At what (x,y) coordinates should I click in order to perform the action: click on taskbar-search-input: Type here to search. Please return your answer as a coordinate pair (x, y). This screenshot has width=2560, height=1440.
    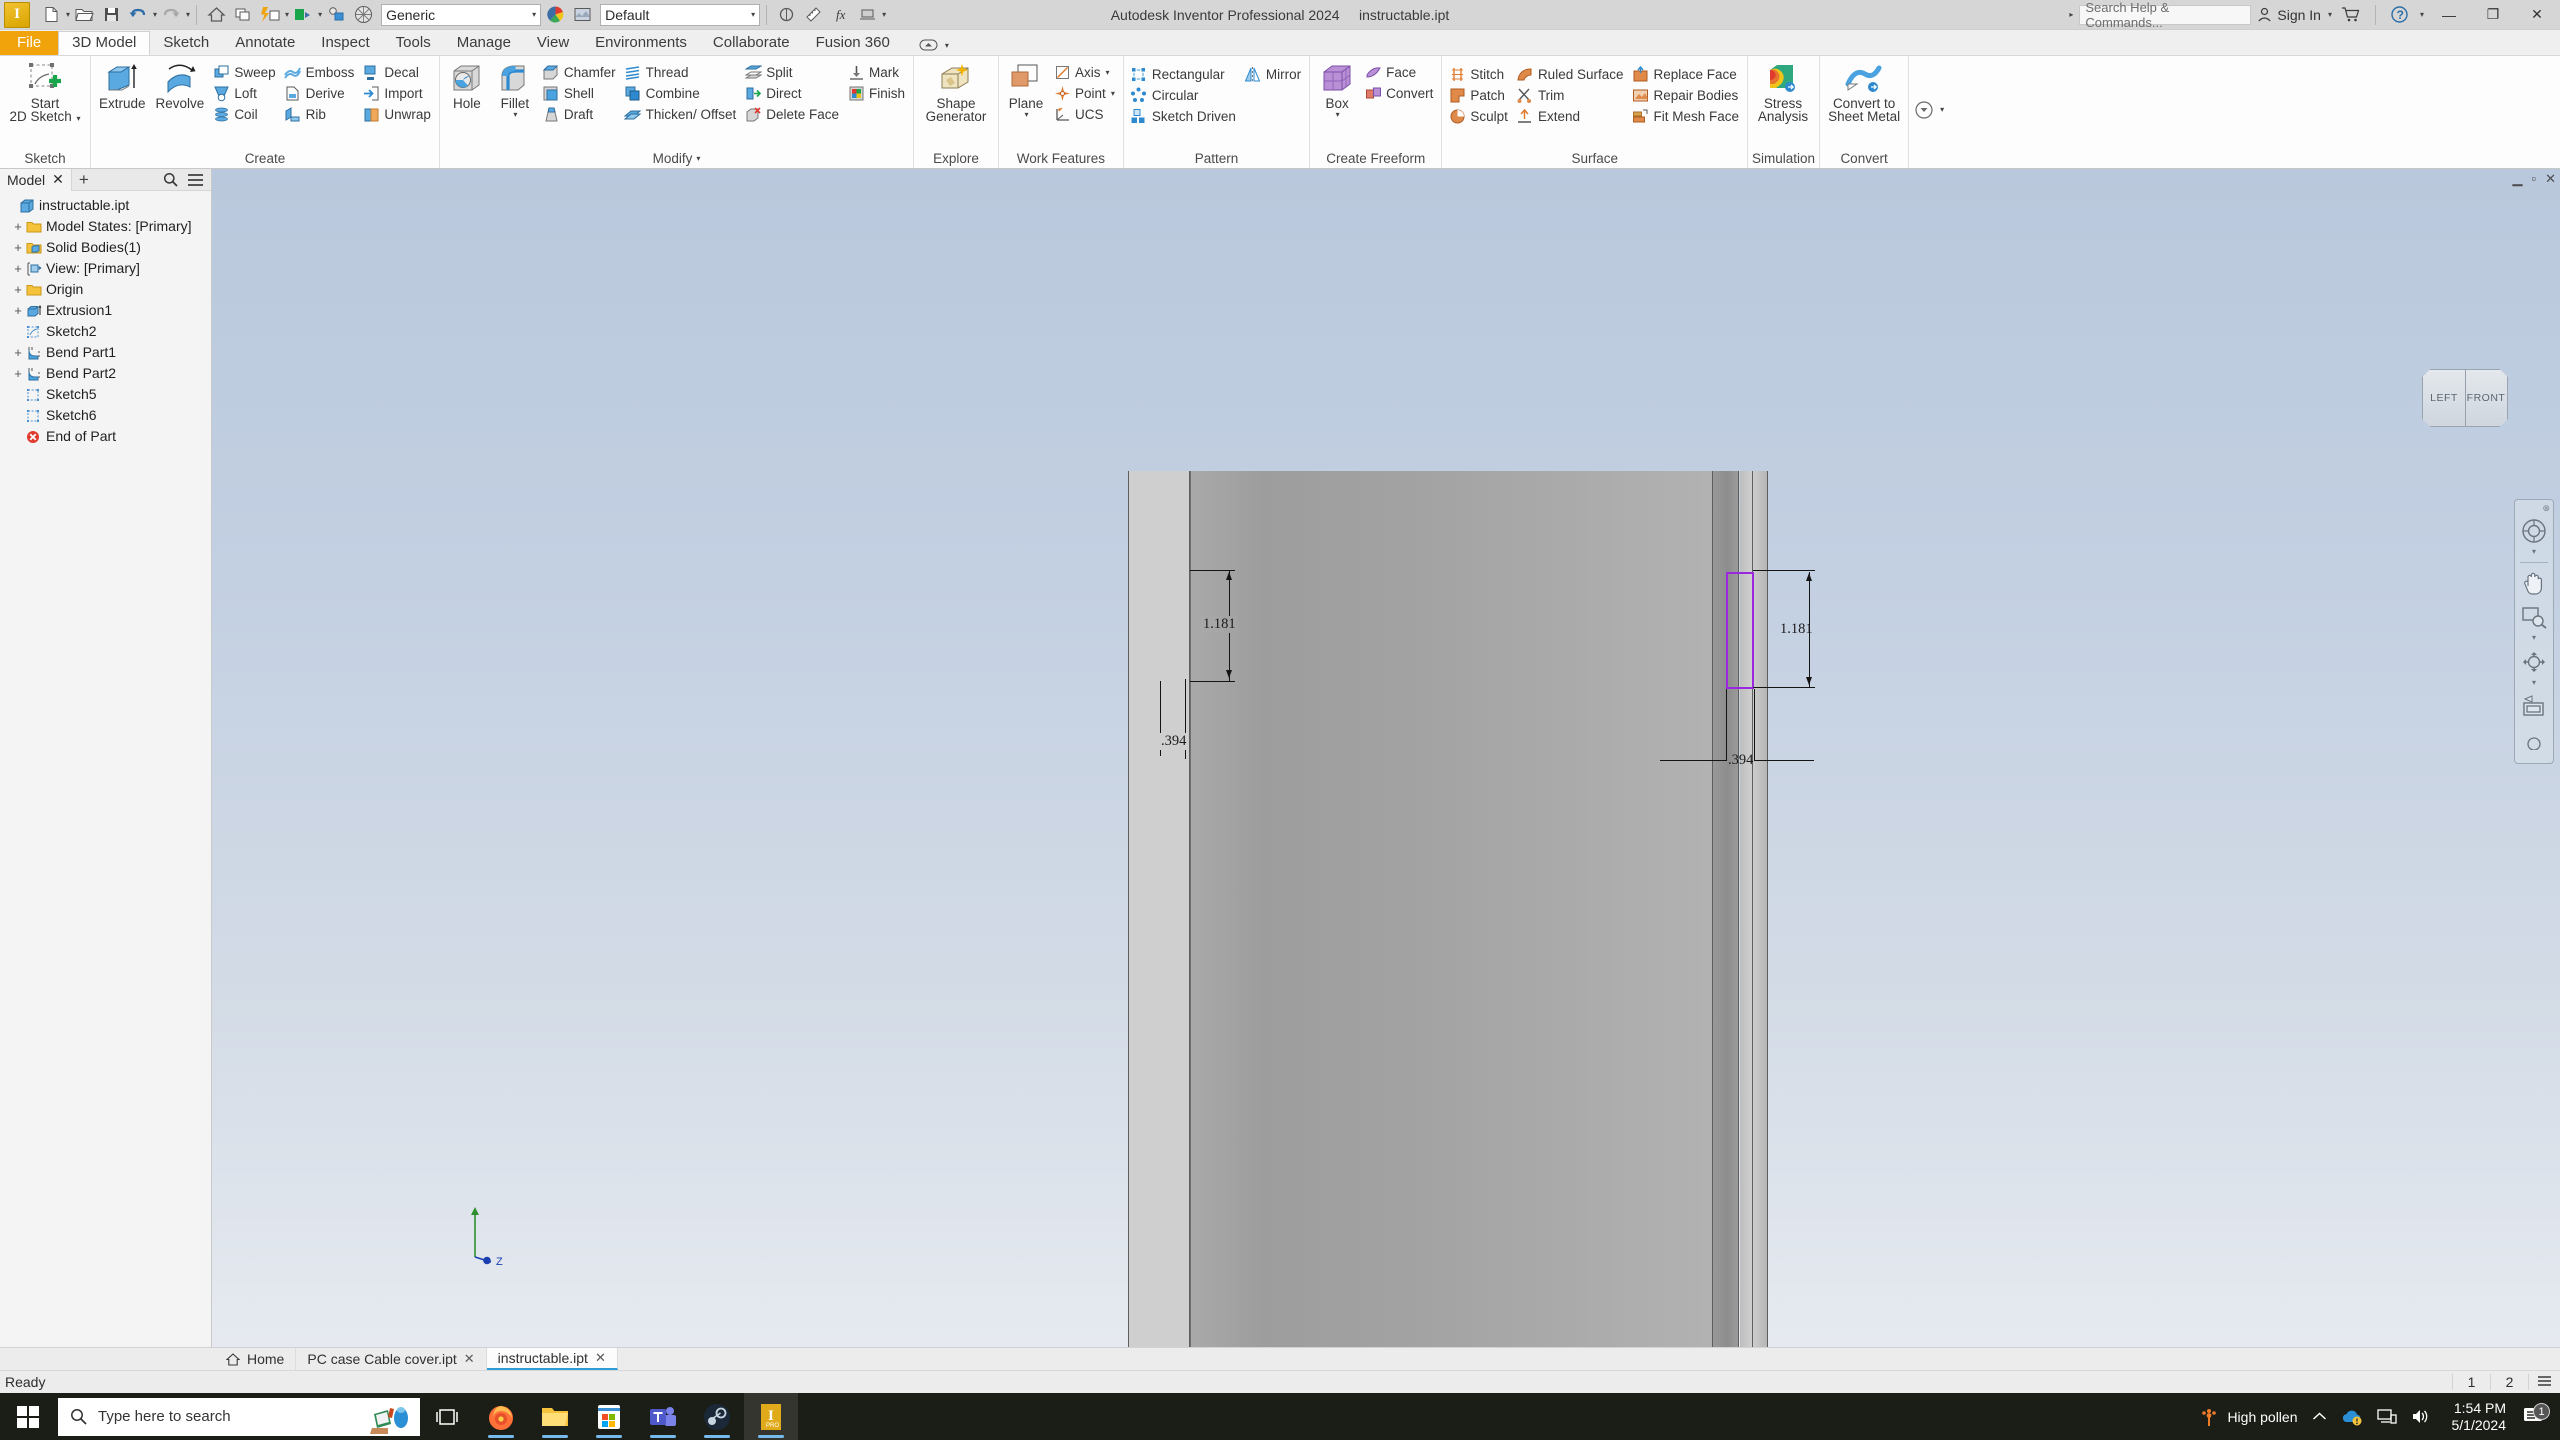
    Looking at the image, I should click on (239, 1416).